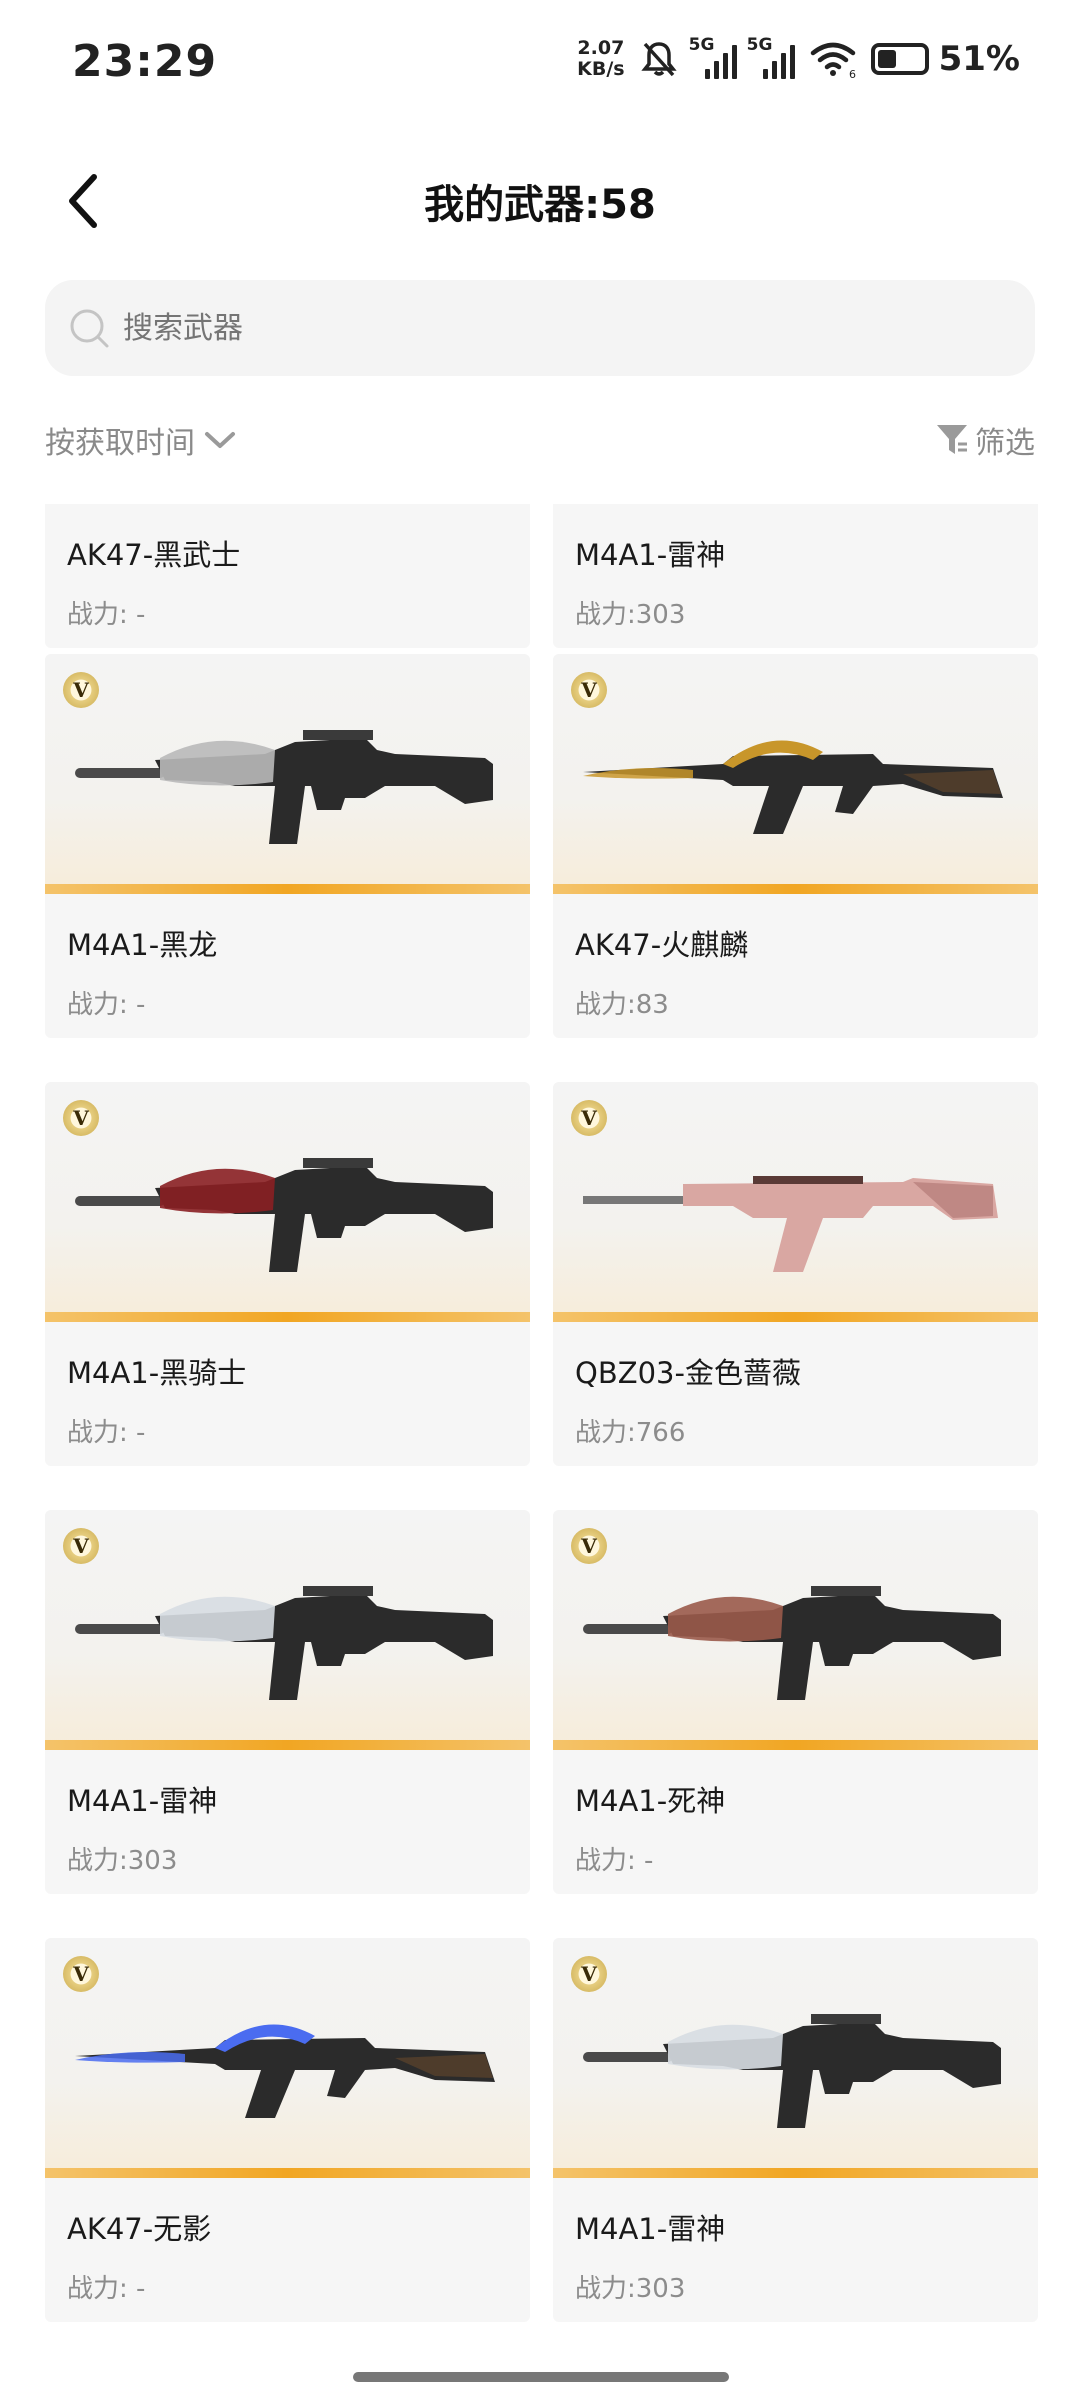 The height and width of the screenshot is (2400, 1080). I want to click on filter-button: 筛选, so click(985, 440).